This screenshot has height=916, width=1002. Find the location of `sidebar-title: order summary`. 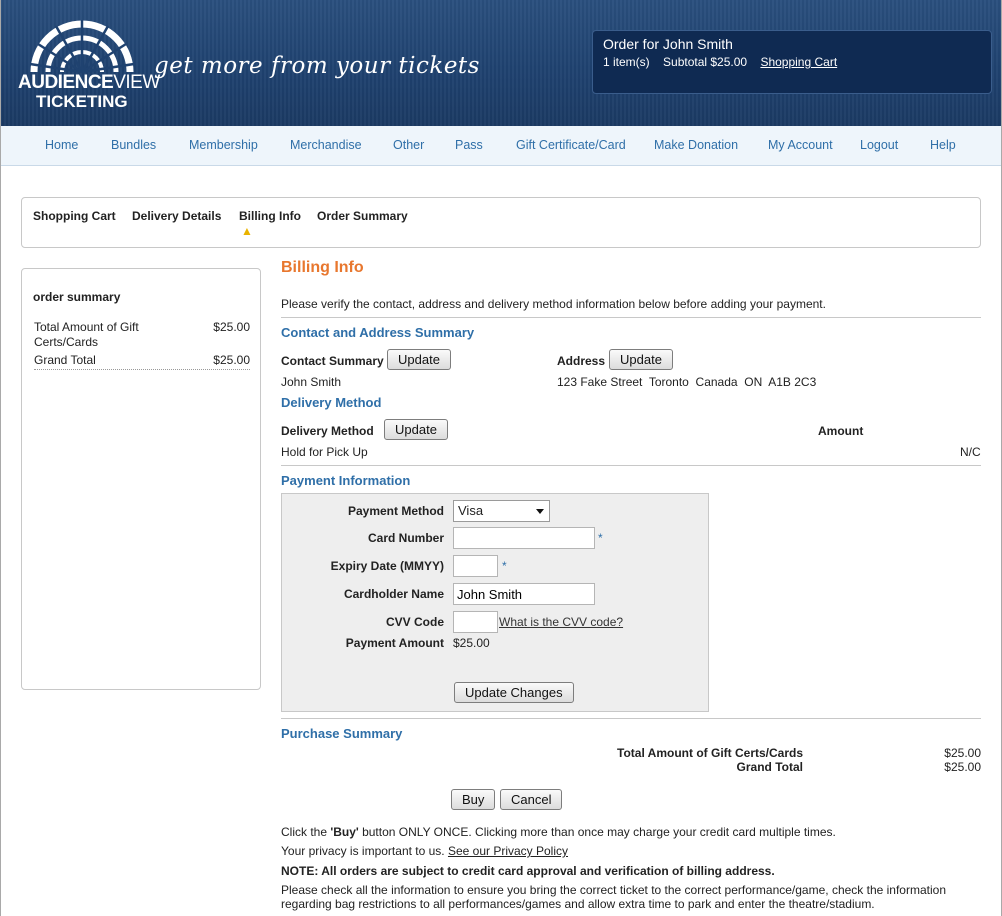

sidebar-title: order summary is located at coordinates (77, 297).